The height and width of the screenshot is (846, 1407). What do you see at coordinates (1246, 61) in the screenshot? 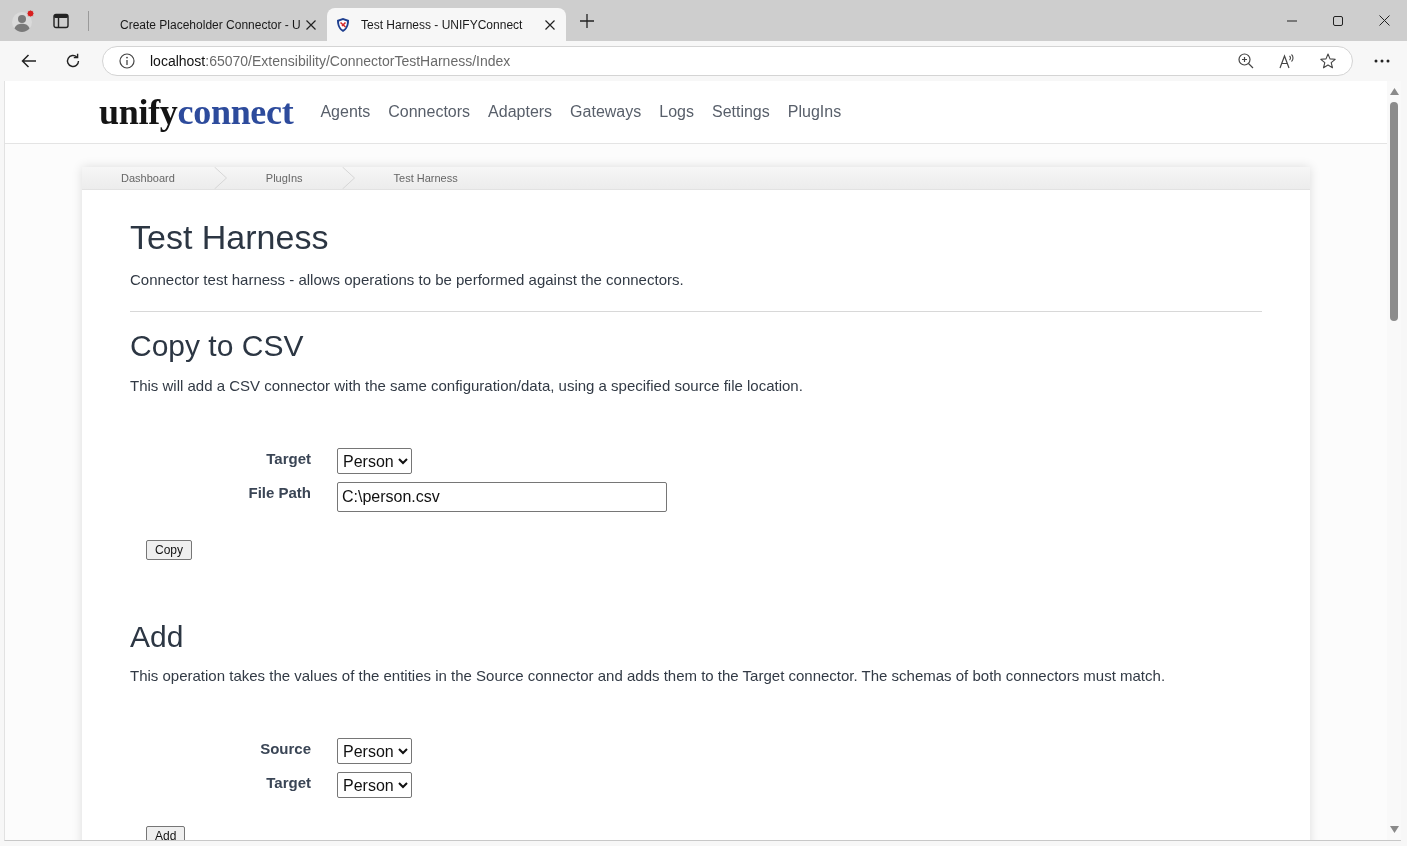
I see `zoom-in-icon` at bounding box center [1246, 61].